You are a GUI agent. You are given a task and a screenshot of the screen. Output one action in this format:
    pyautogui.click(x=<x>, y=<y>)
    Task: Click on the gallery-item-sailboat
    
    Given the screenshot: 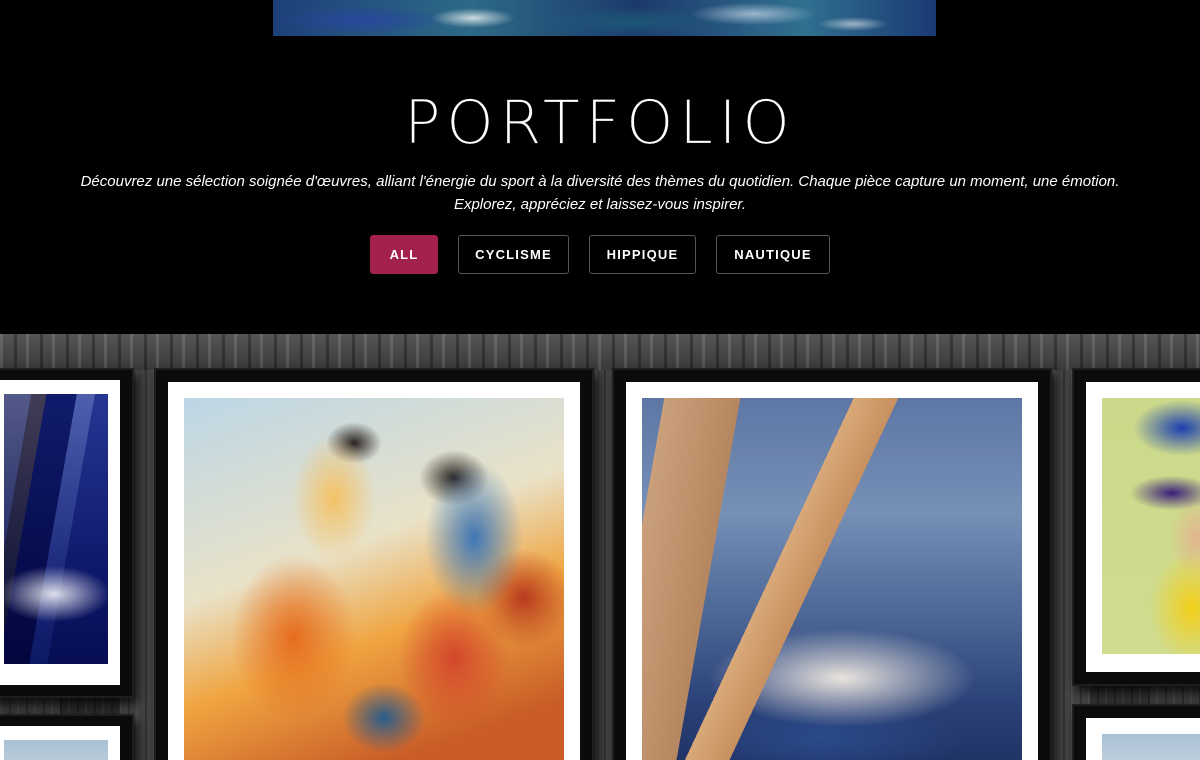 What is the action you would take?
    pyautogui.click(x=67, y=533)
    